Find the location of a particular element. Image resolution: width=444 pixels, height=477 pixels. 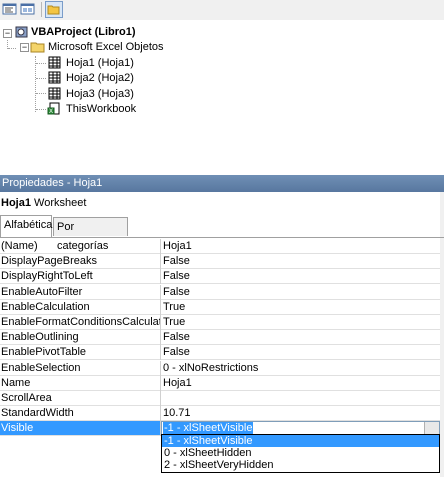

dropdown-option-hidden: 0 - xlSheetHidden is located at coordinates (300, 453).